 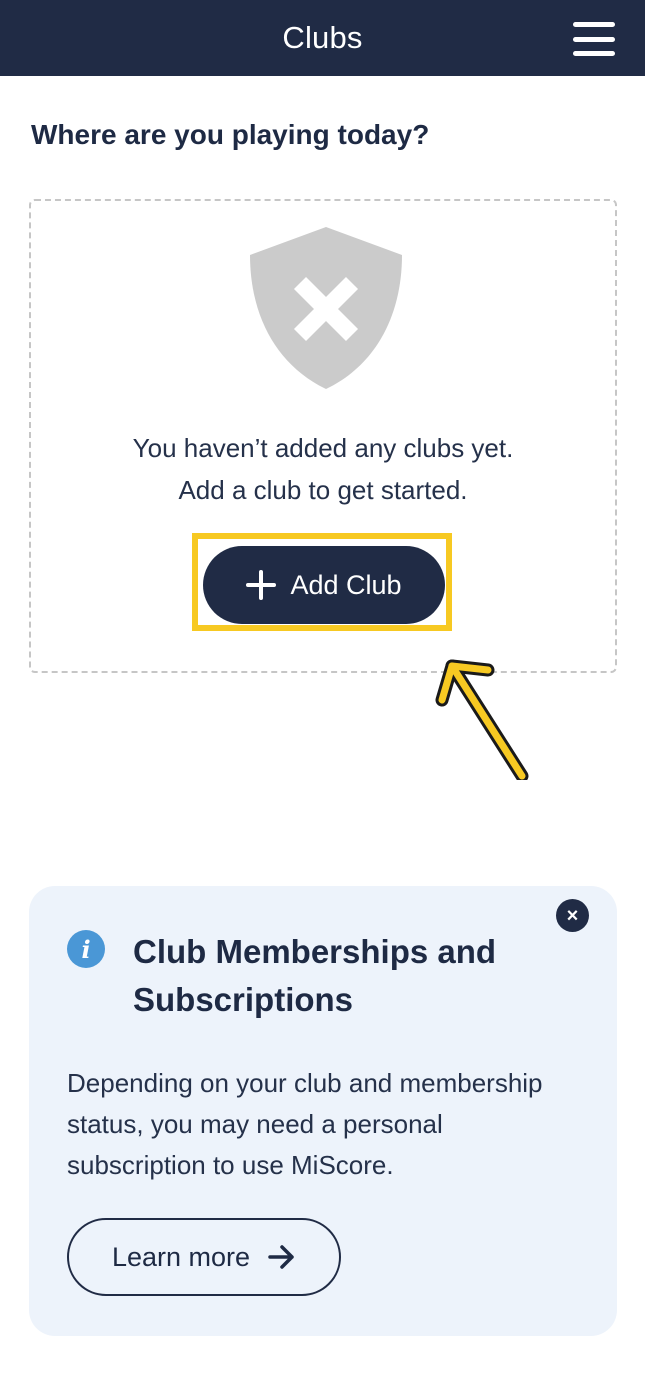 I want to click on shield-x-icon, so click(x=326, y=308).